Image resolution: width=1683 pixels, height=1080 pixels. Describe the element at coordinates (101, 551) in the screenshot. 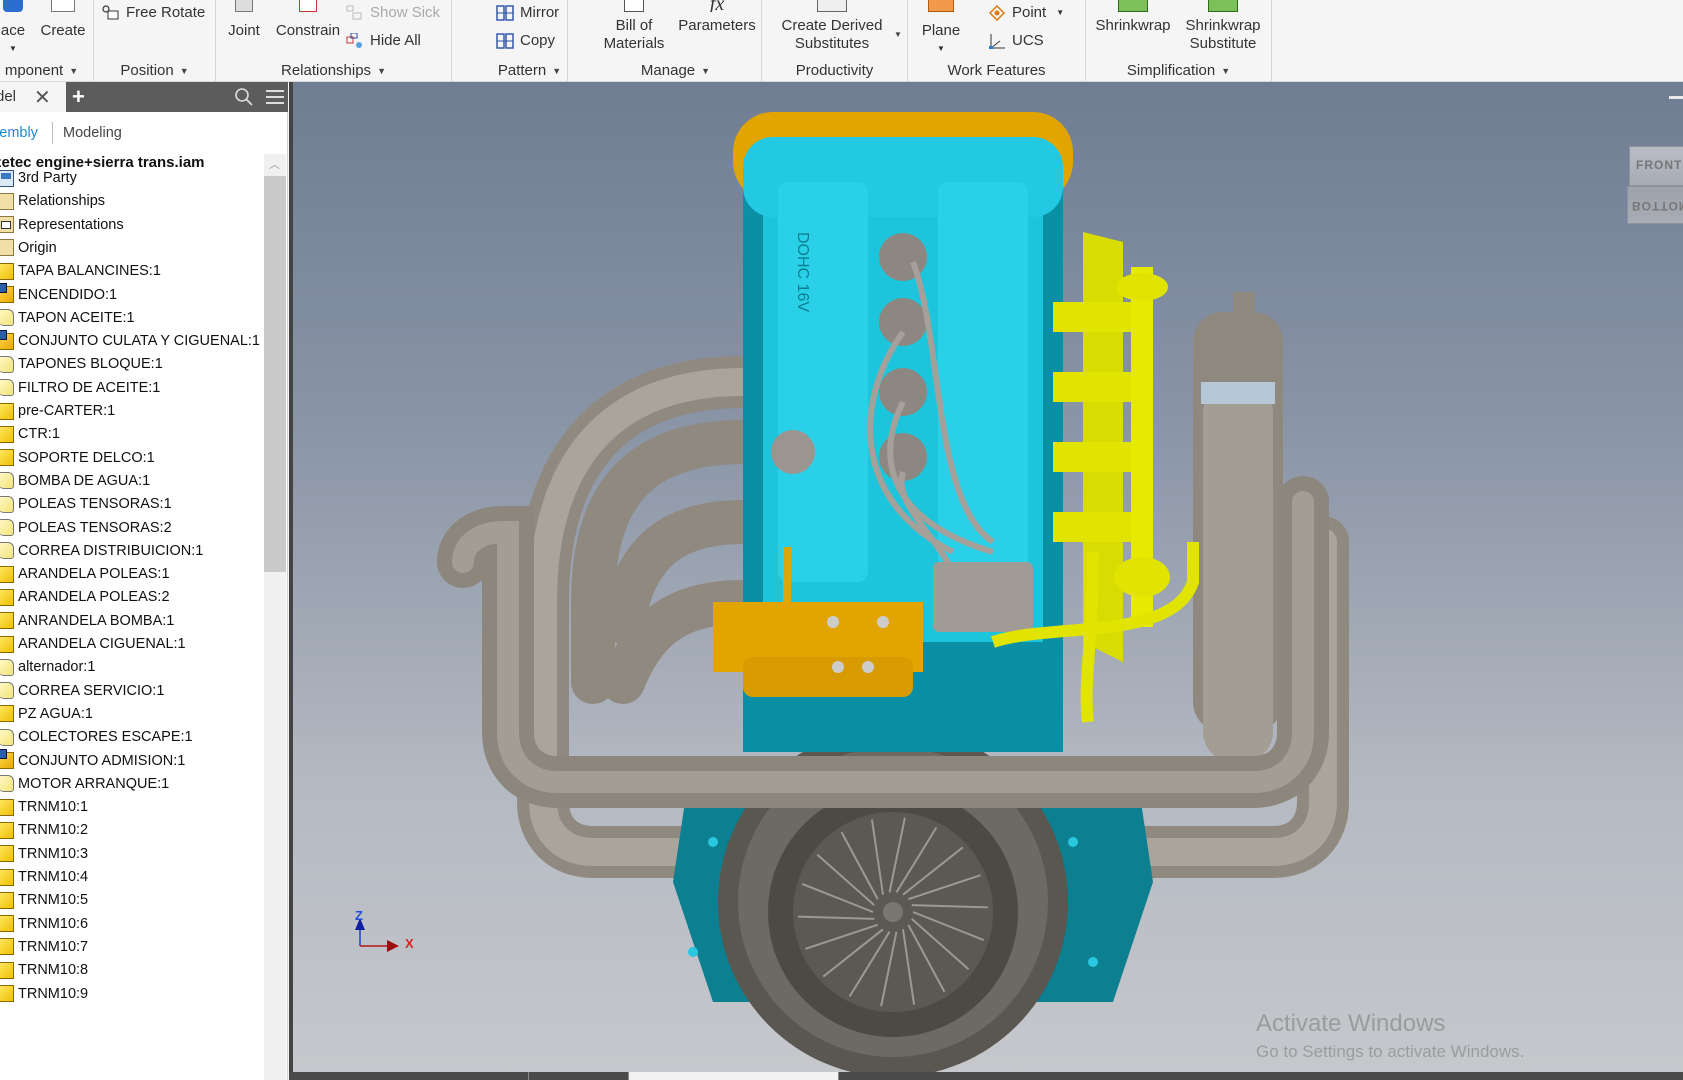

I see `tree-item: CORREA DISTRIBUICION:1` at that location.